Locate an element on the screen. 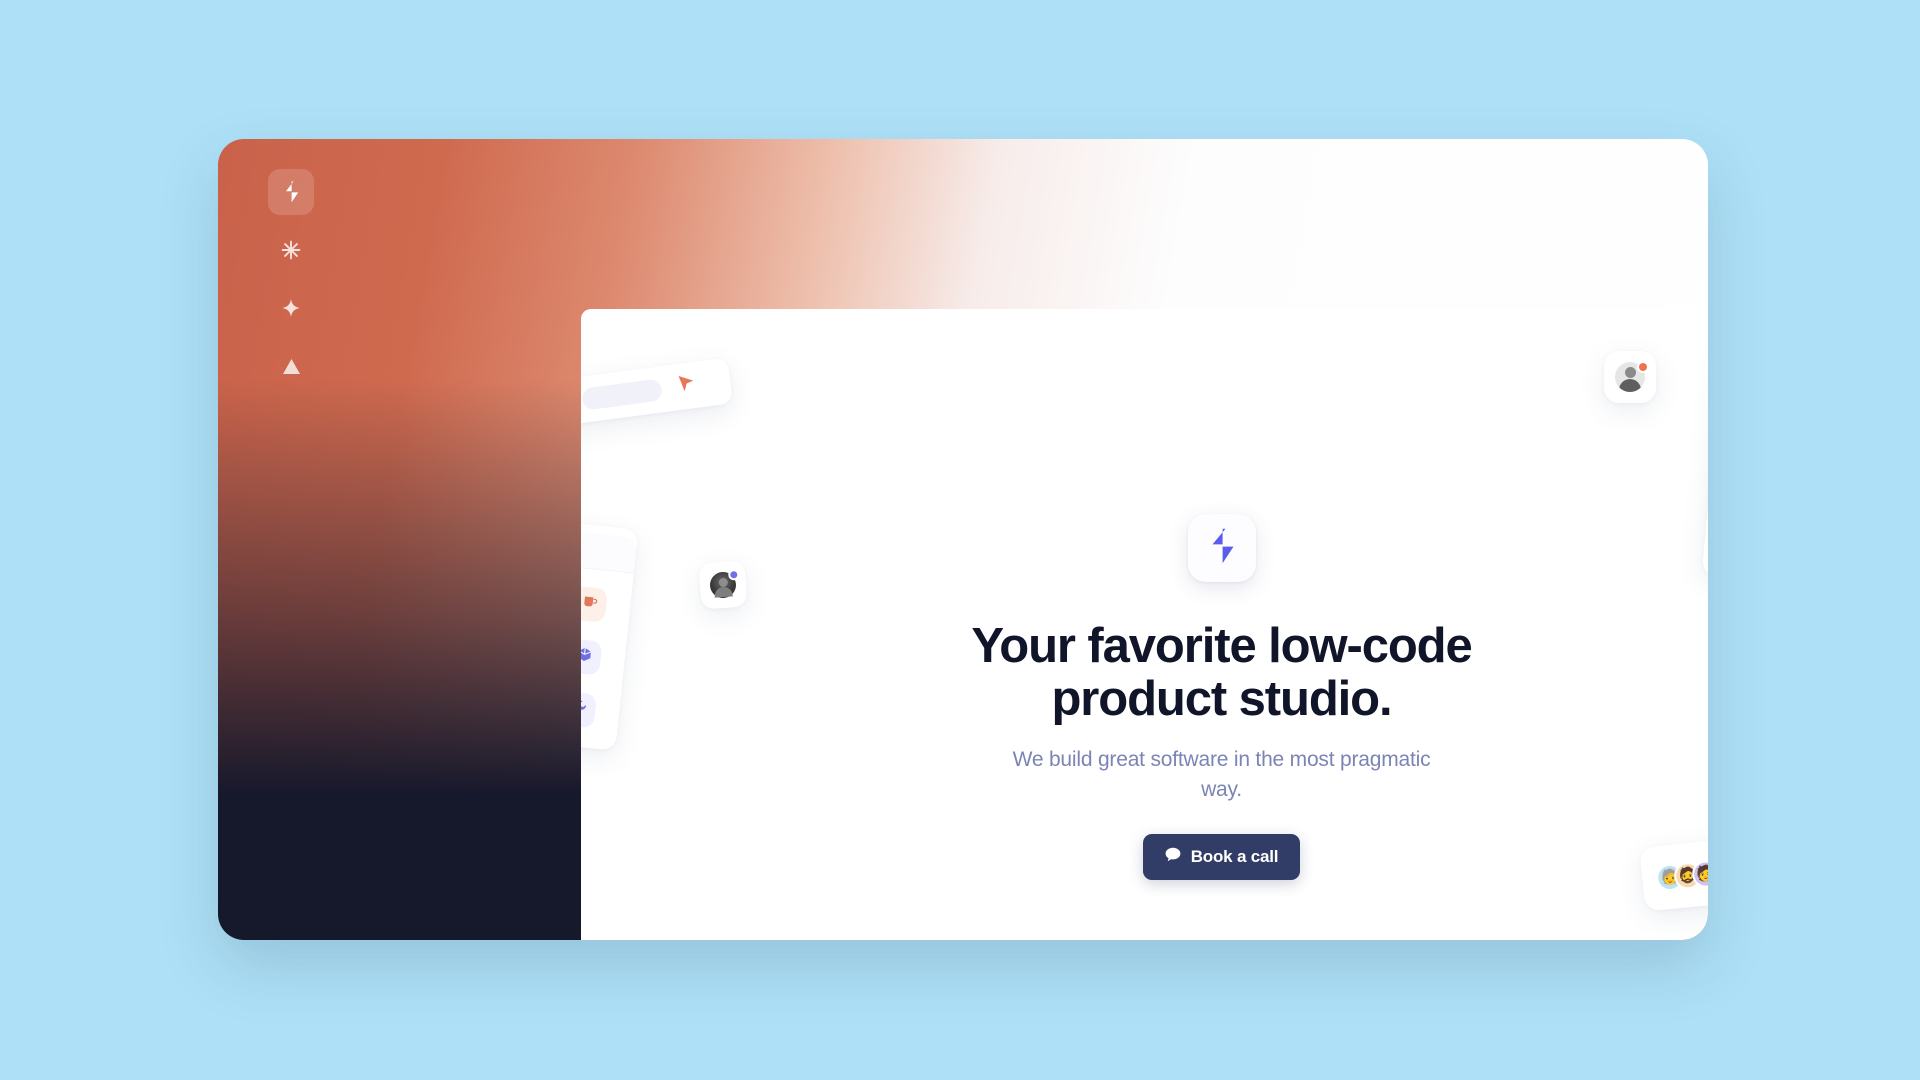 This screenshot has width=1920, height=1080. avatar-stack: 🧓 🧔 🧑 is located at coordinates (1681, 875).